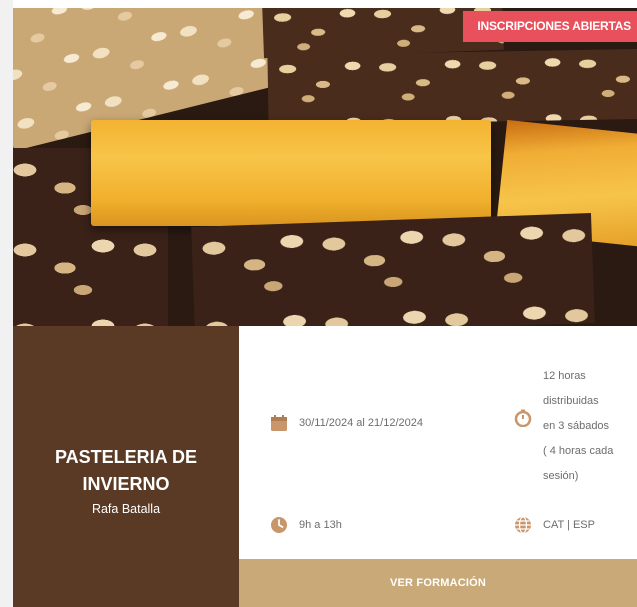 The image size is (637, 607). Describe the element at coordinates (523, 418) in the screenshot. I see `timer-icon` at that location.